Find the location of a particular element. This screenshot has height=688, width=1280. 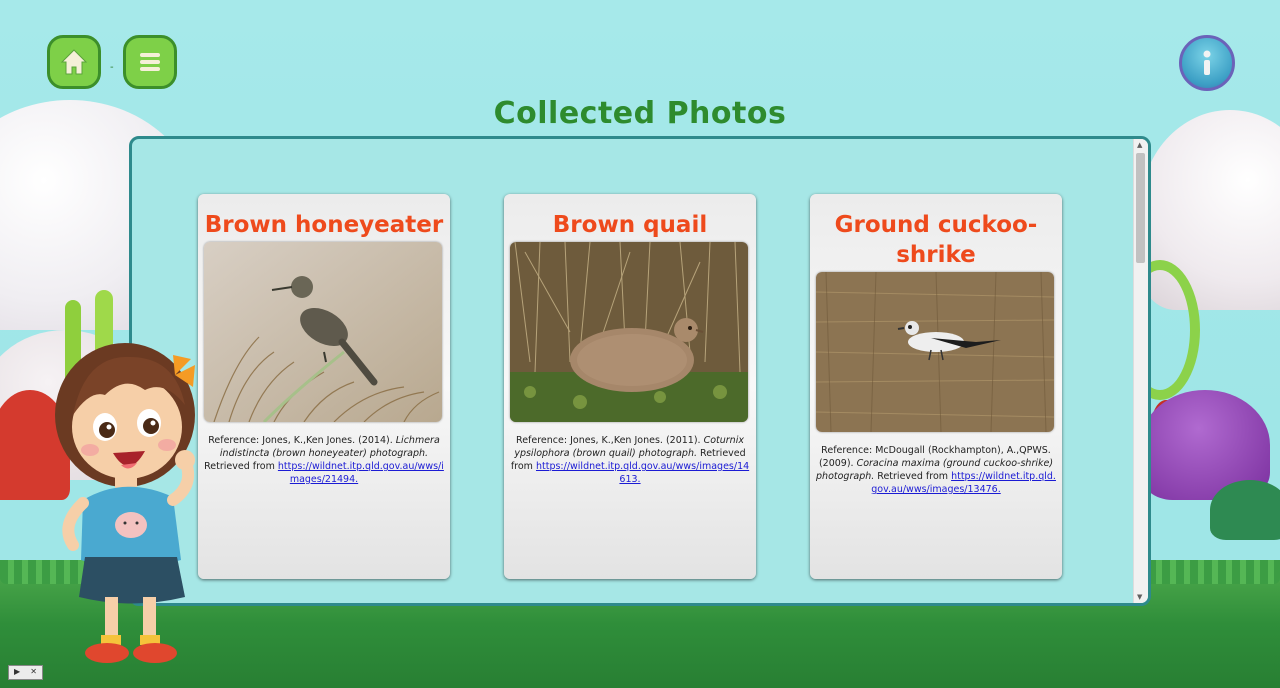

background-mushroom is located at coordinates (1245, 510).